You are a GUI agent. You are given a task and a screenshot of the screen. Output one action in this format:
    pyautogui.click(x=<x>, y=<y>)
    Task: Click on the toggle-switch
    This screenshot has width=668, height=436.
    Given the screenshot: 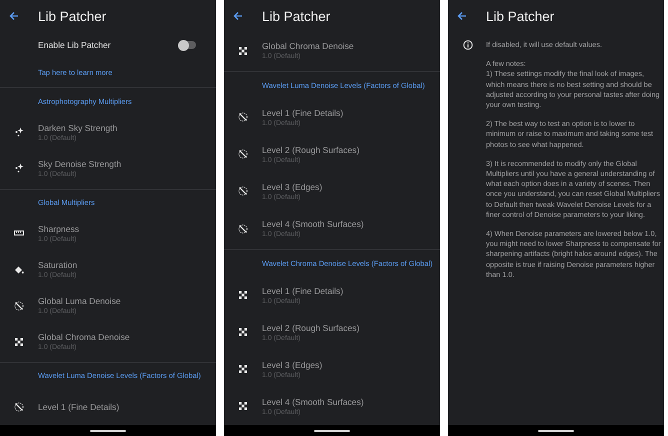 What is the action you would take?
    pyautogui.click(x=188, y=45)
    